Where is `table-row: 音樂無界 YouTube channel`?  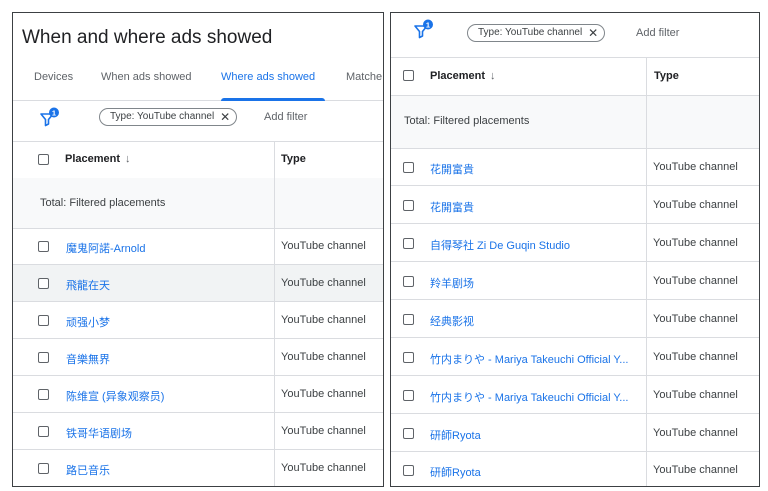
table-row: 音樂無界 YouTube channel is located at coordinates (198, 357).